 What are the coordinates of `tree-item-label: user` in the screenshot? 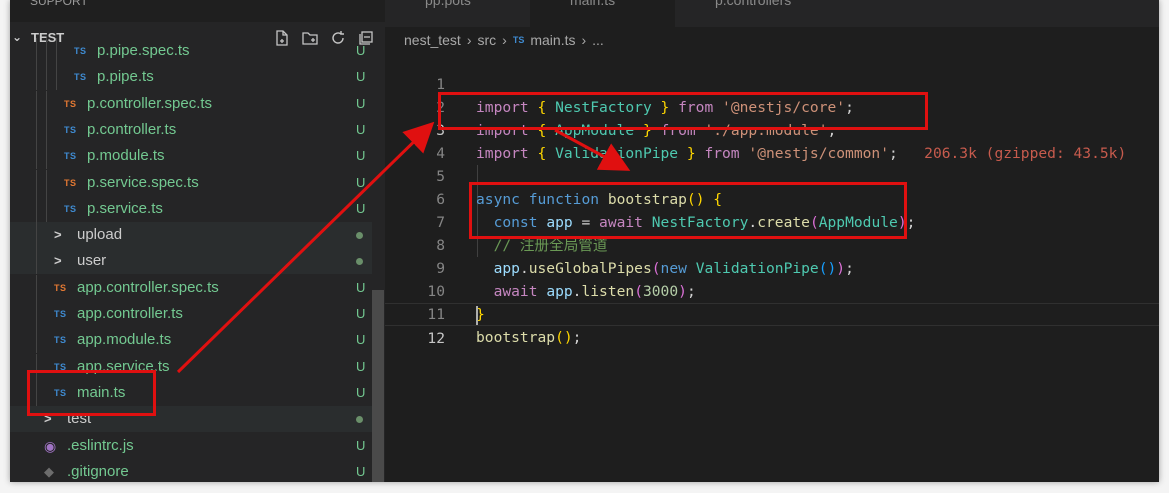 It's located at (92, 261).